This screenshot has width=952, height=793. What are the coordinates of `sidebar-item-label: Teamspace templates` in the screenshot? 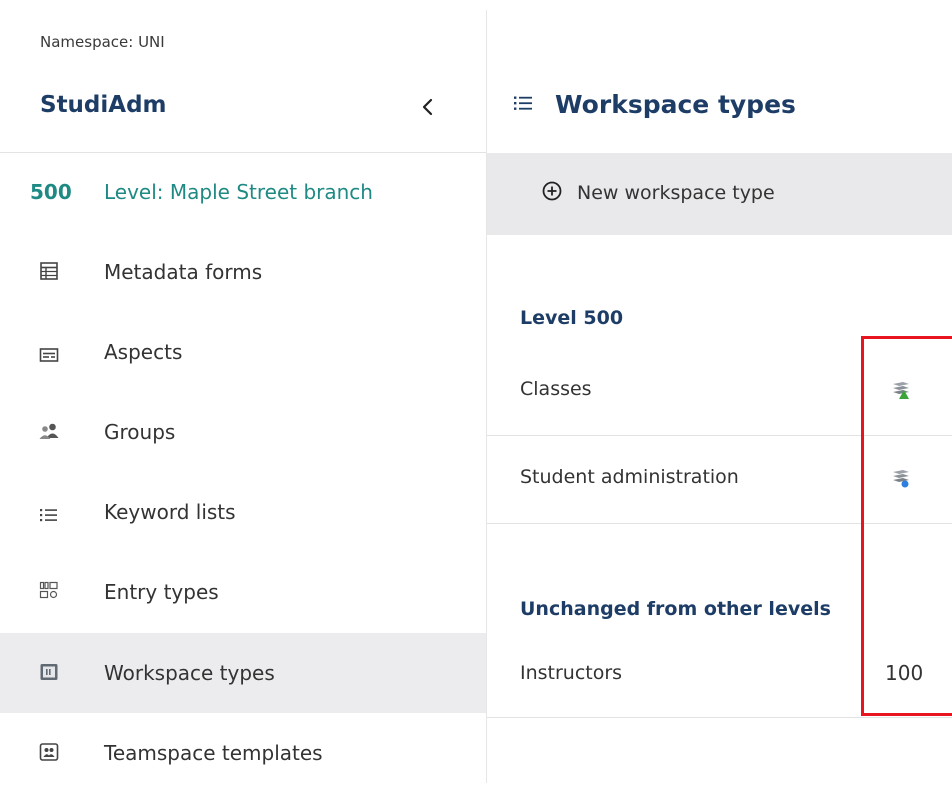 It's located at (213, 753).